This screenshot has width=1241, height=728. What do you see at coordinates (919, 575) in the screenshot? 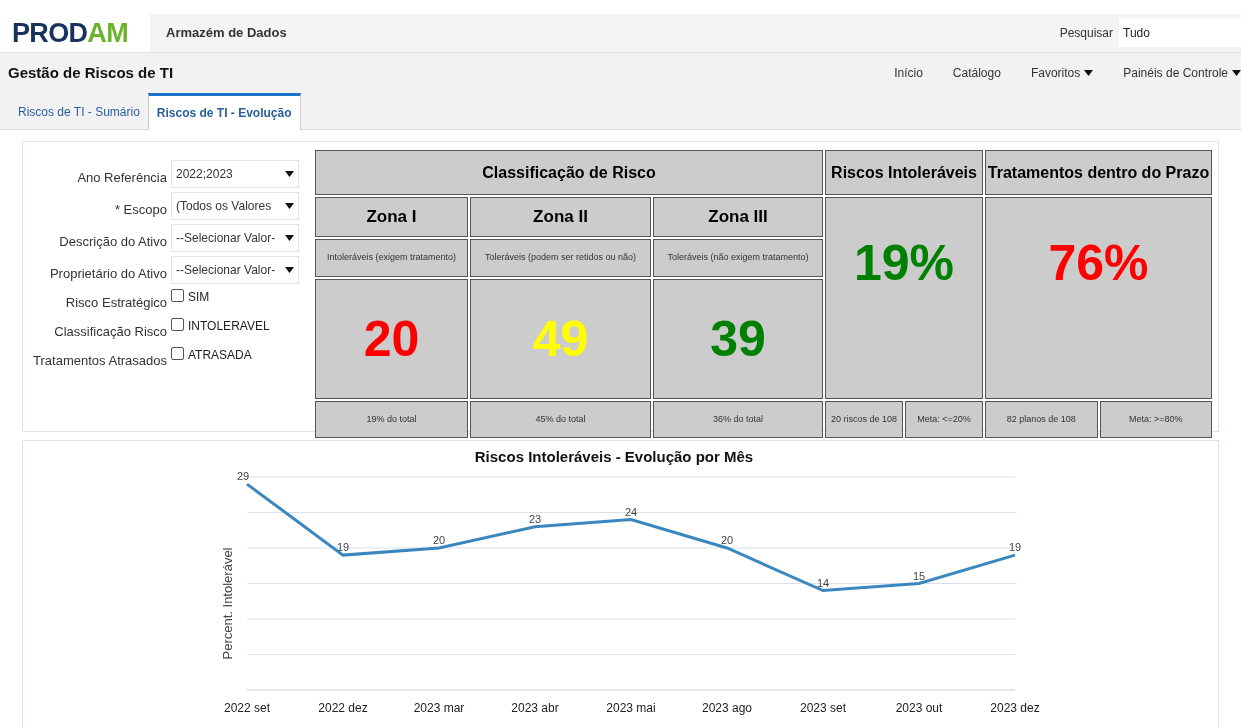
I see `data-label: 15` at bounding box center [919, 575].